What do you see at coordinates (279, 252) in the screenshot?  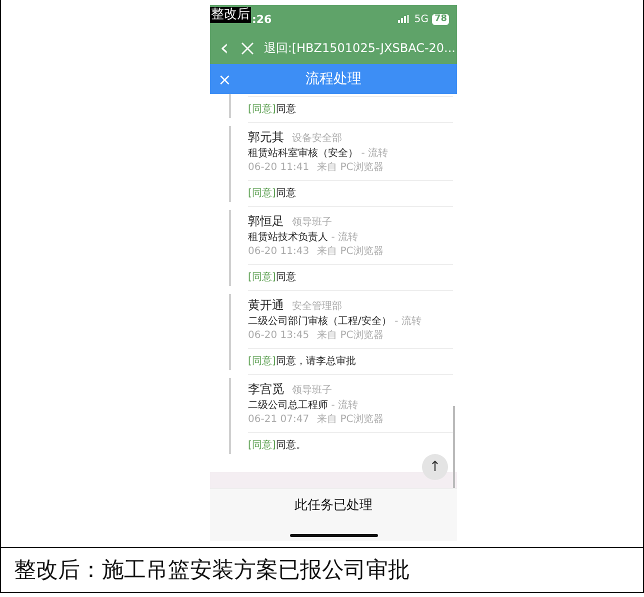 I see `timestamp: 06-20 11:43` at bounding box center [279, 252].